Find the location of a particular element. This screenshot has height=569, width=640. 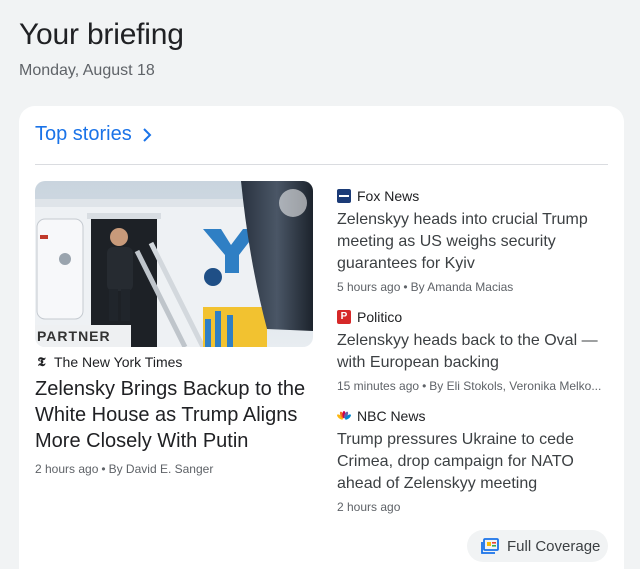

full-coverage-label: Full Coverage is located at coordinates (554, 546).